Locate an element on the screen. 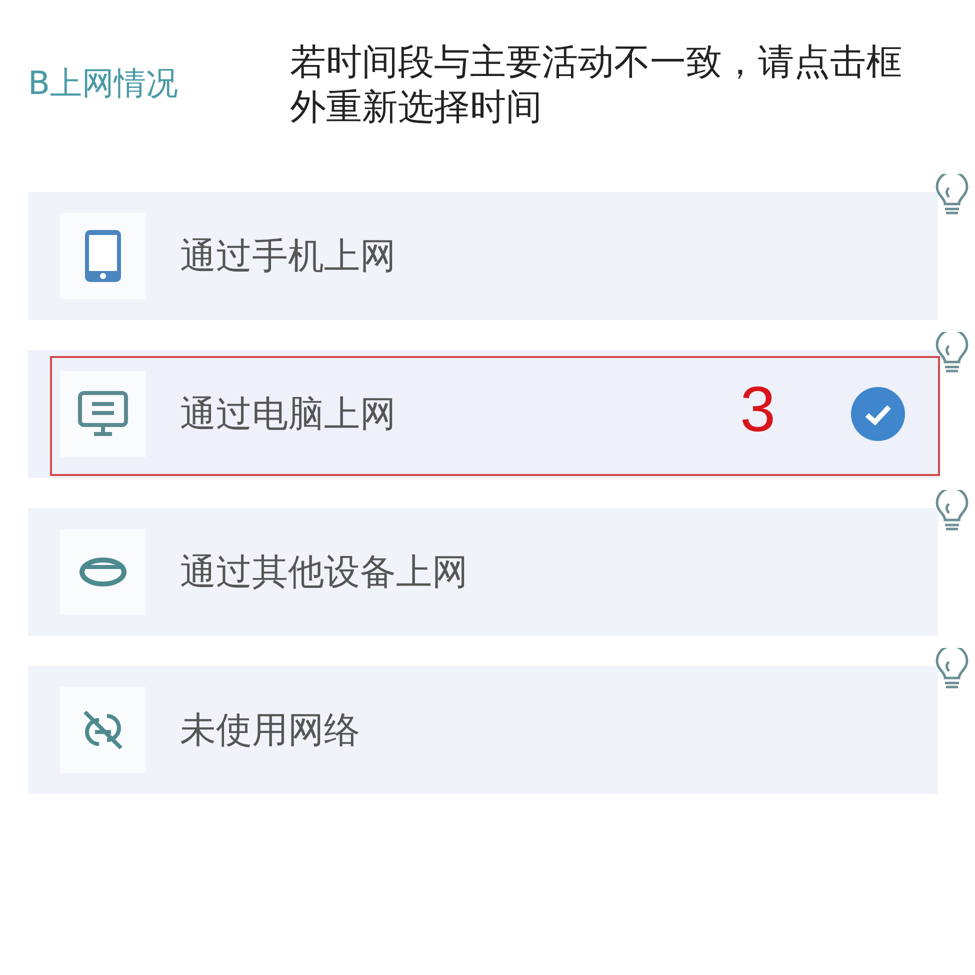  option-card: 未使用网络 is located at coordinates (483, 730).